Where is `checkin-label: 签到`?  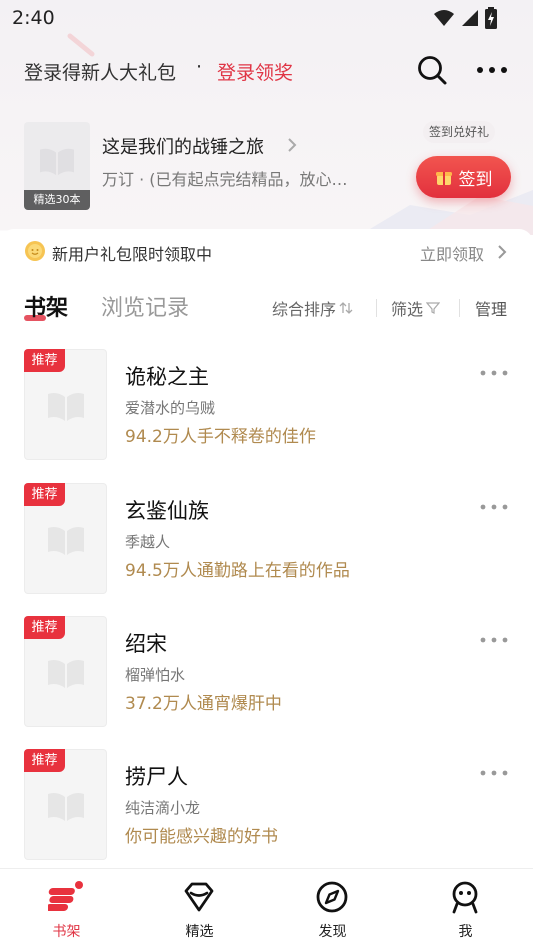
checkin-label: 签到 is located at coordinates (475, 179).